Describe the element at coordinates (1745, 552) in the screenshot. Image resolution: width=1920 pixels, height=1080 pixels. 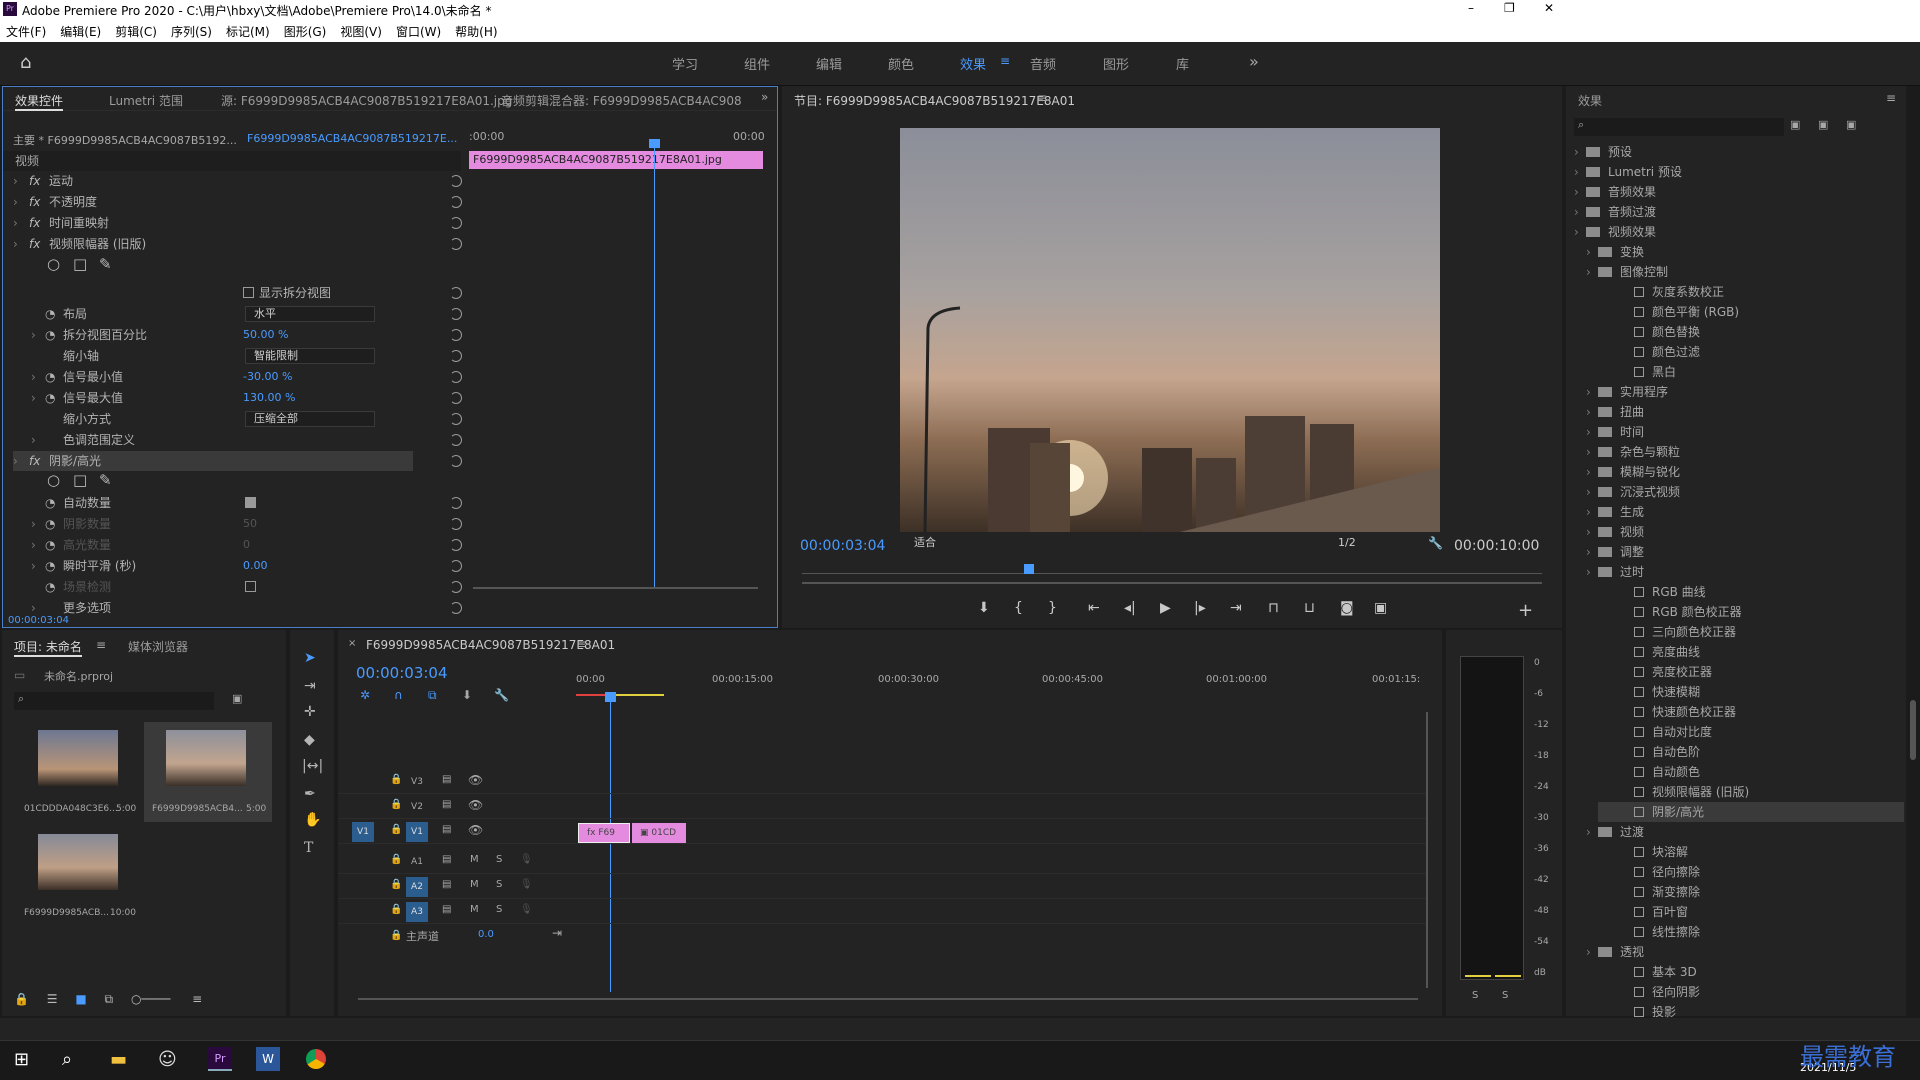
I see `effect-folder: › 调整` at that location.